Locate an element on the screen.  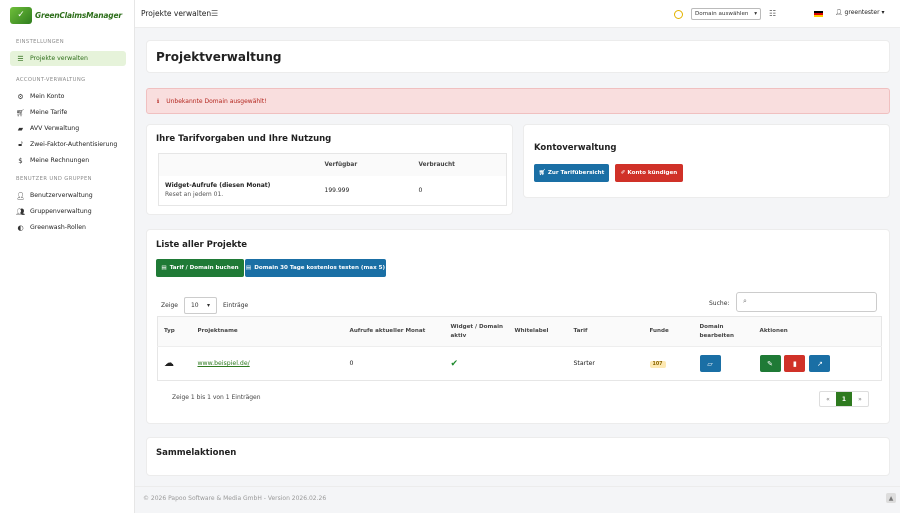
sidebar-item-label: Zwei-Faktor-Authentisierung is located at coordinates (74, 144).